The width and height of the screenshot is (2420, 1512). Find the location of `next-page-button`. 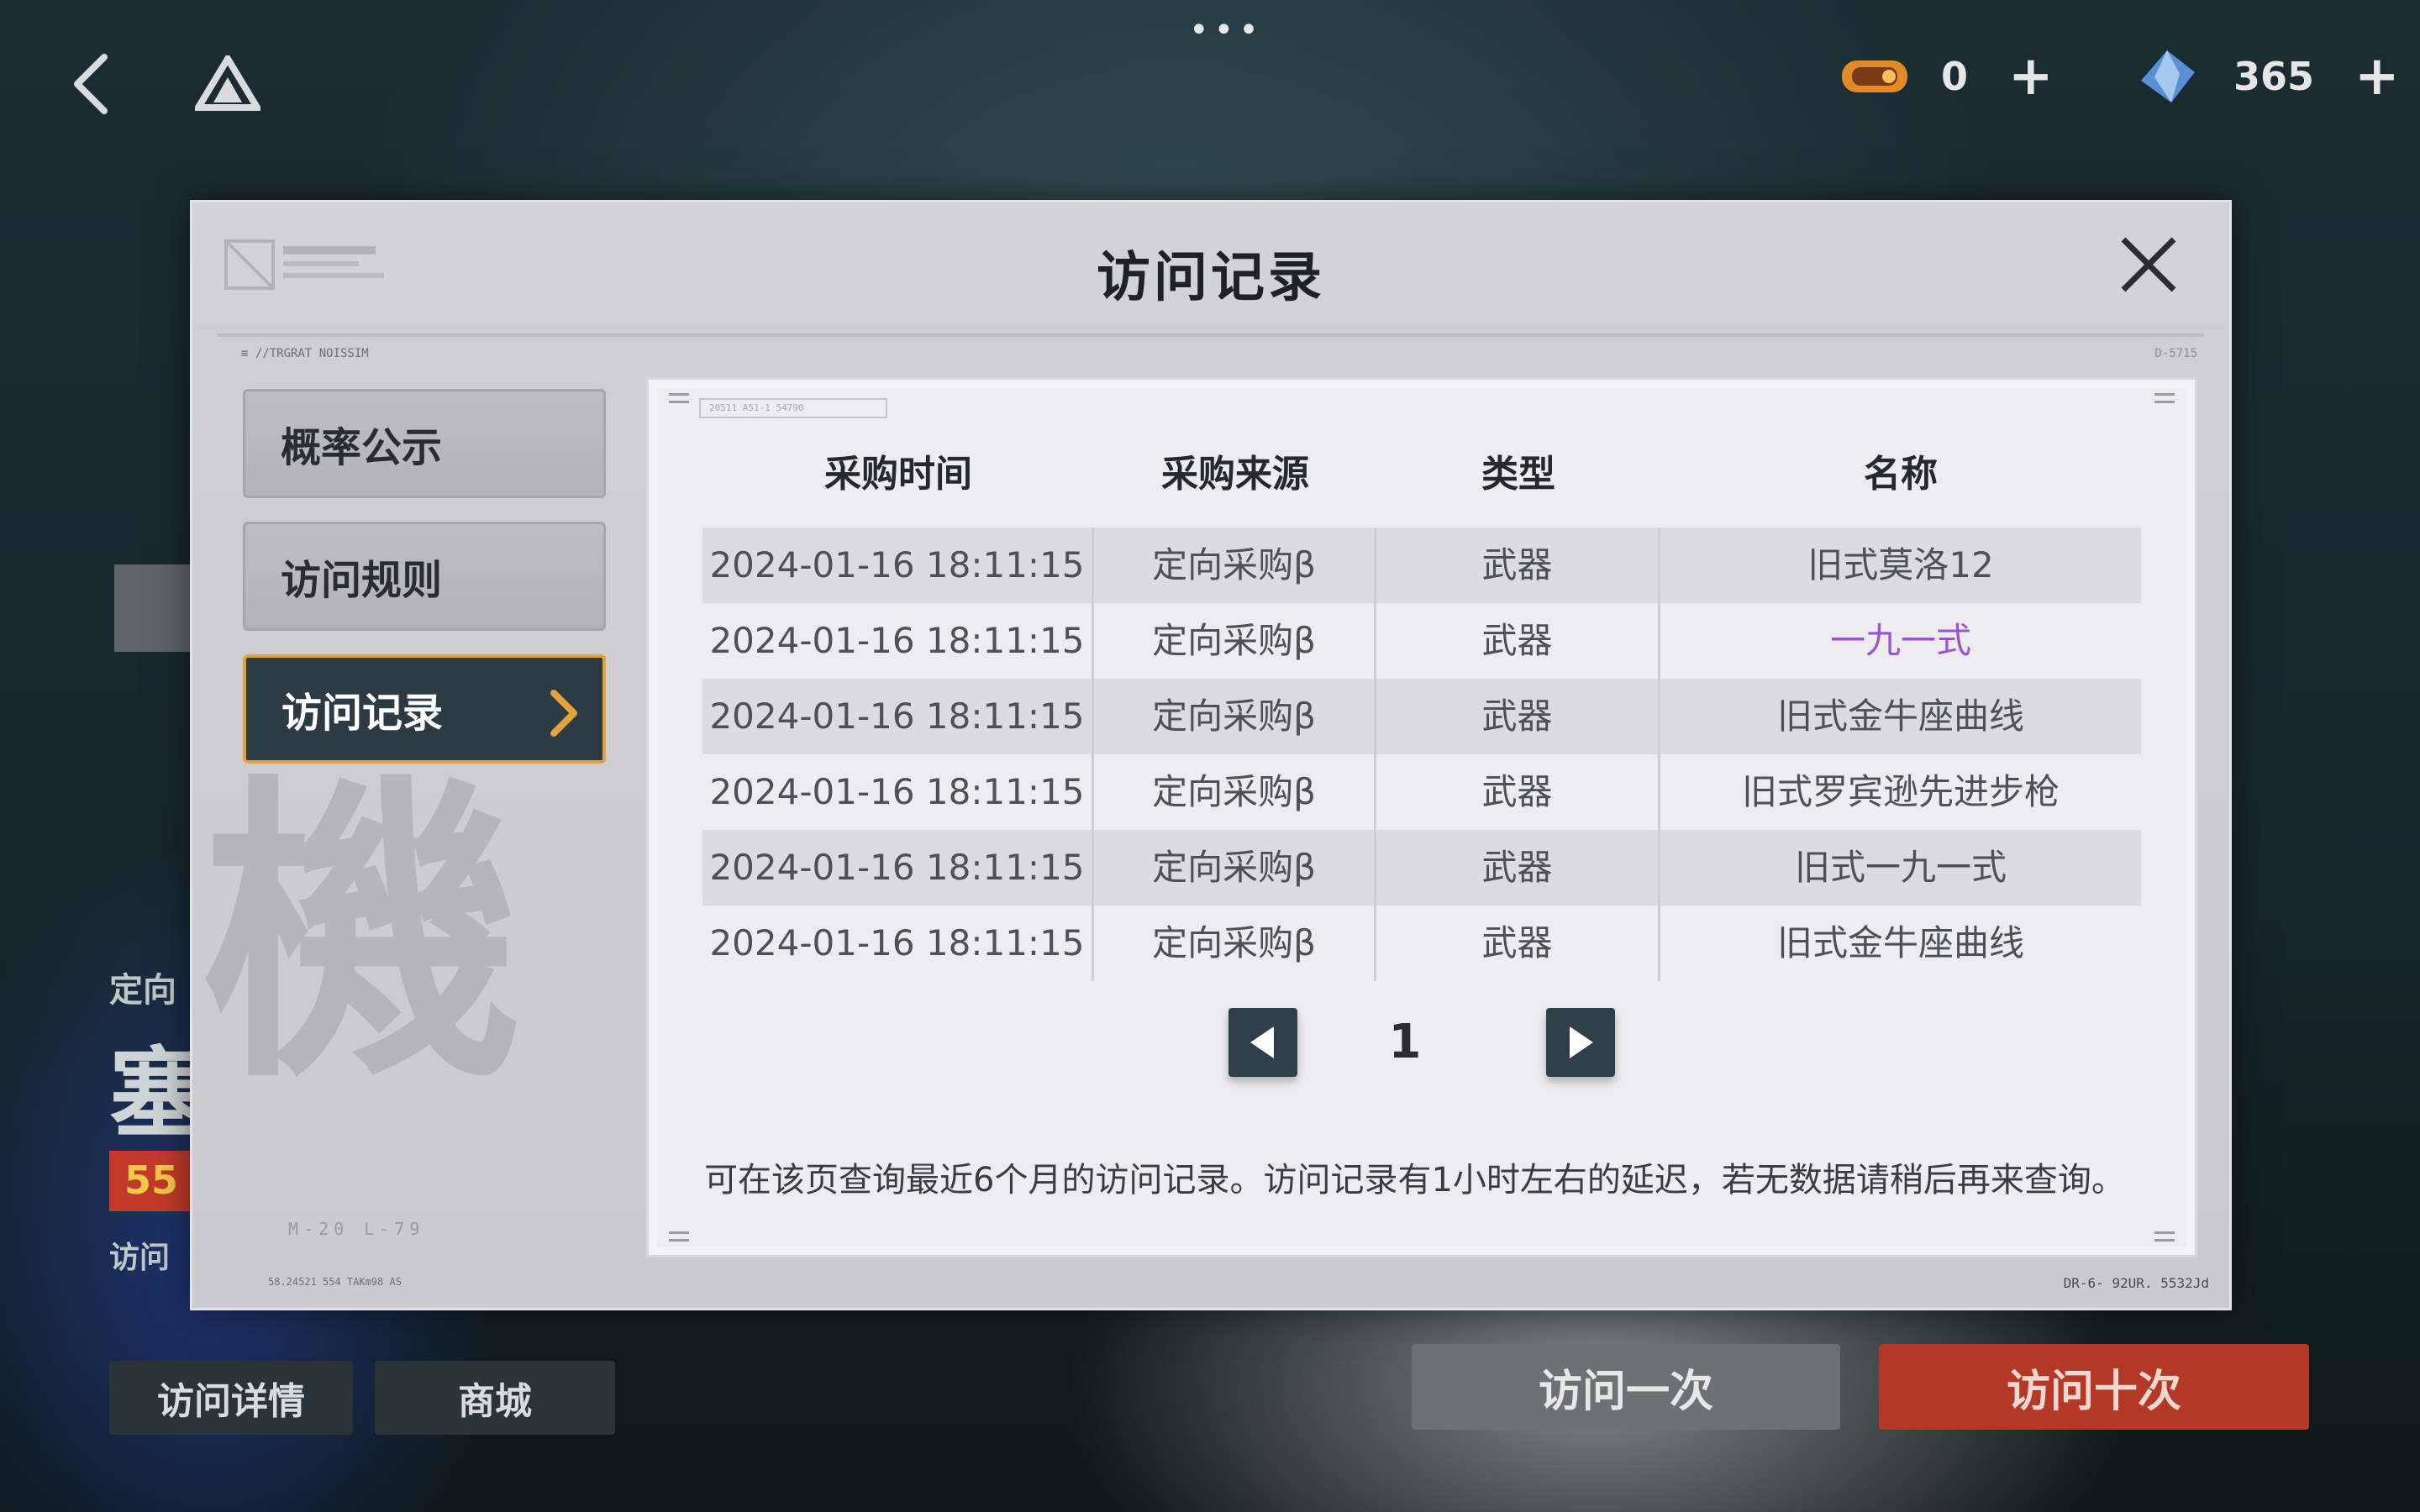

next-page-button is located at coordinates (1580, 1042).